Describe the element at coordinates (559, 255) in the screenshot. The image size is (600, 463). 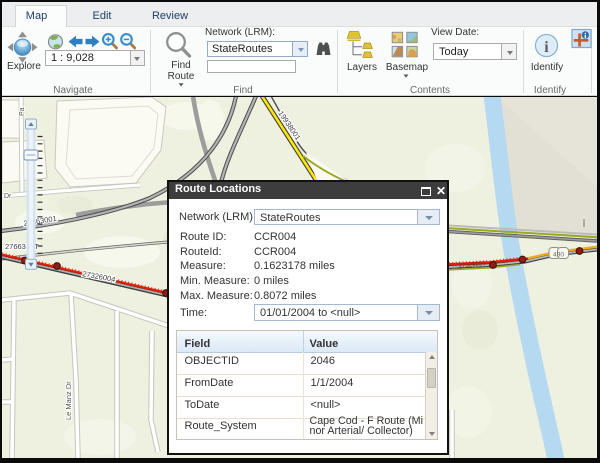
I see `svg-text: 490` at that location.